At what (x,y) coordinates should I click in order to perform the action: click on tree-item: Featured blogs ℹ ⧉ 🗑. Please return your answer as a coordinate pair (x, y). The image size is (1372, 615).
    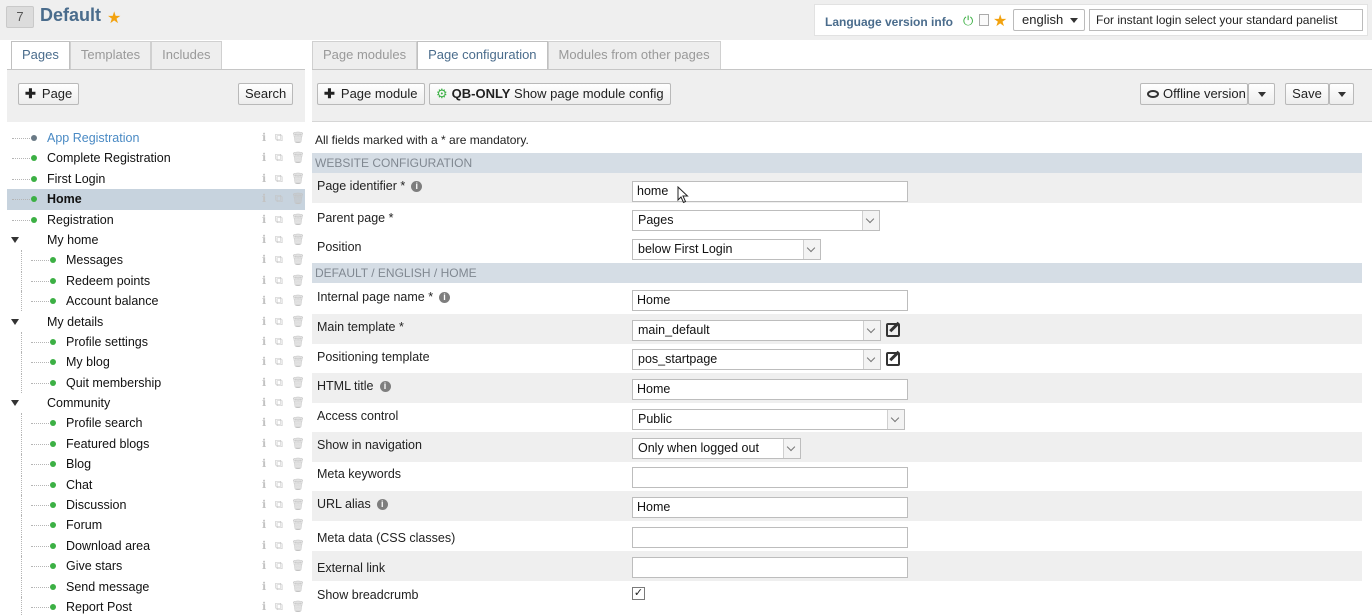
    Looking at the image, I should click on (156, 443).